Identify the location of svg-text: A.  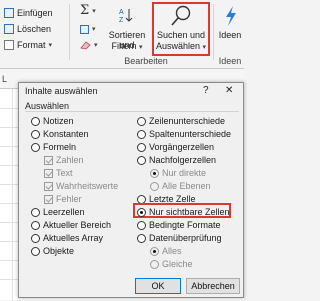
(121, 12).